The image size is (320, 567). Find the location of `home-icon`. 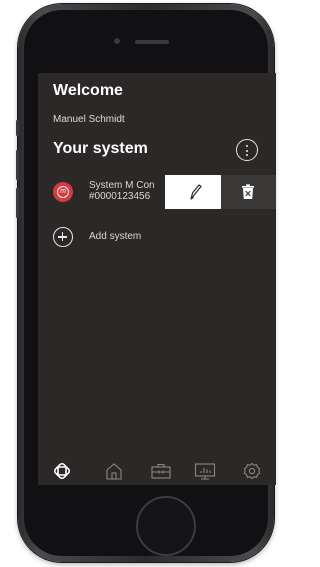

home-icon is located at coordinates (114, 471).